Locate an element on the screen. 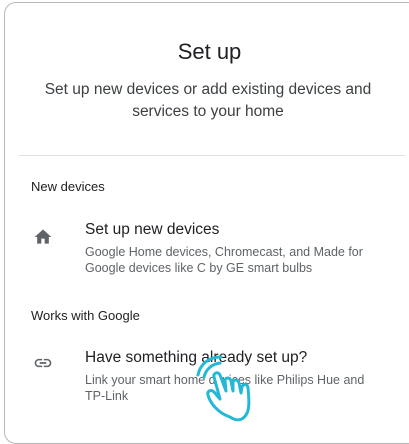 This screenshot has width=409, height=444. pointer-hand-icon is located at coordinates (223, 388).